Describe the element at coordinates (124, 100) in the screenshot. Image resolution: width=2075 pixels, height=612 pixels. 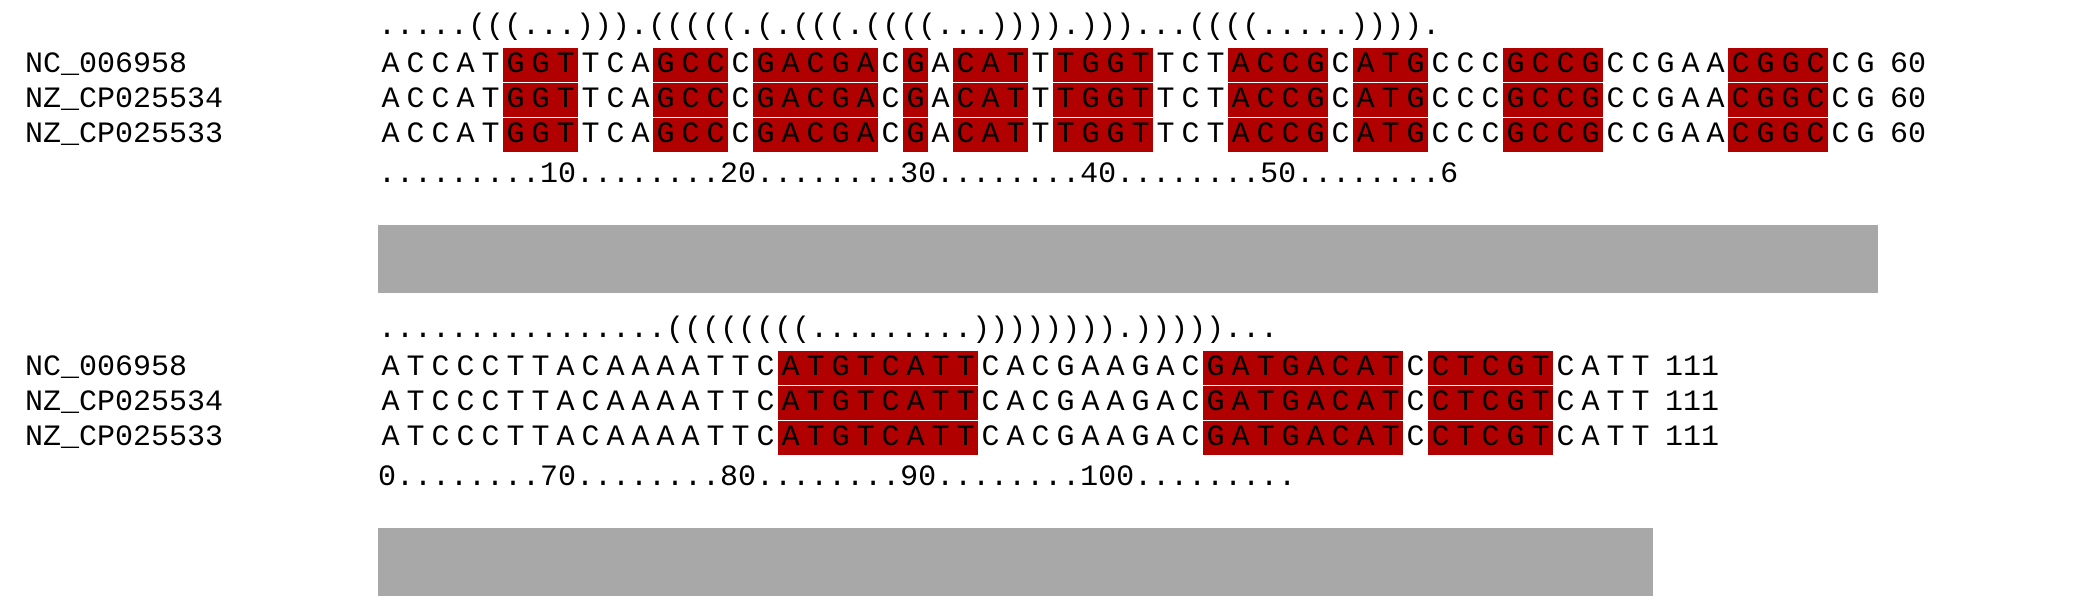
I see `sequence-name: NZ_CP025534` at that location.